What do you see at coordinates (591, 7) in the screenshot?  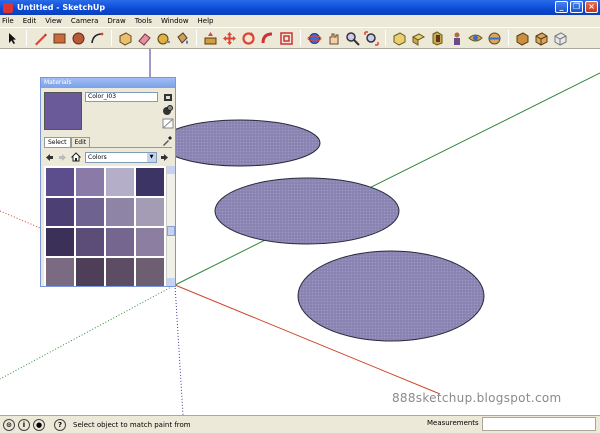 I see `close-button: ×` at bounding box center [591, 7].